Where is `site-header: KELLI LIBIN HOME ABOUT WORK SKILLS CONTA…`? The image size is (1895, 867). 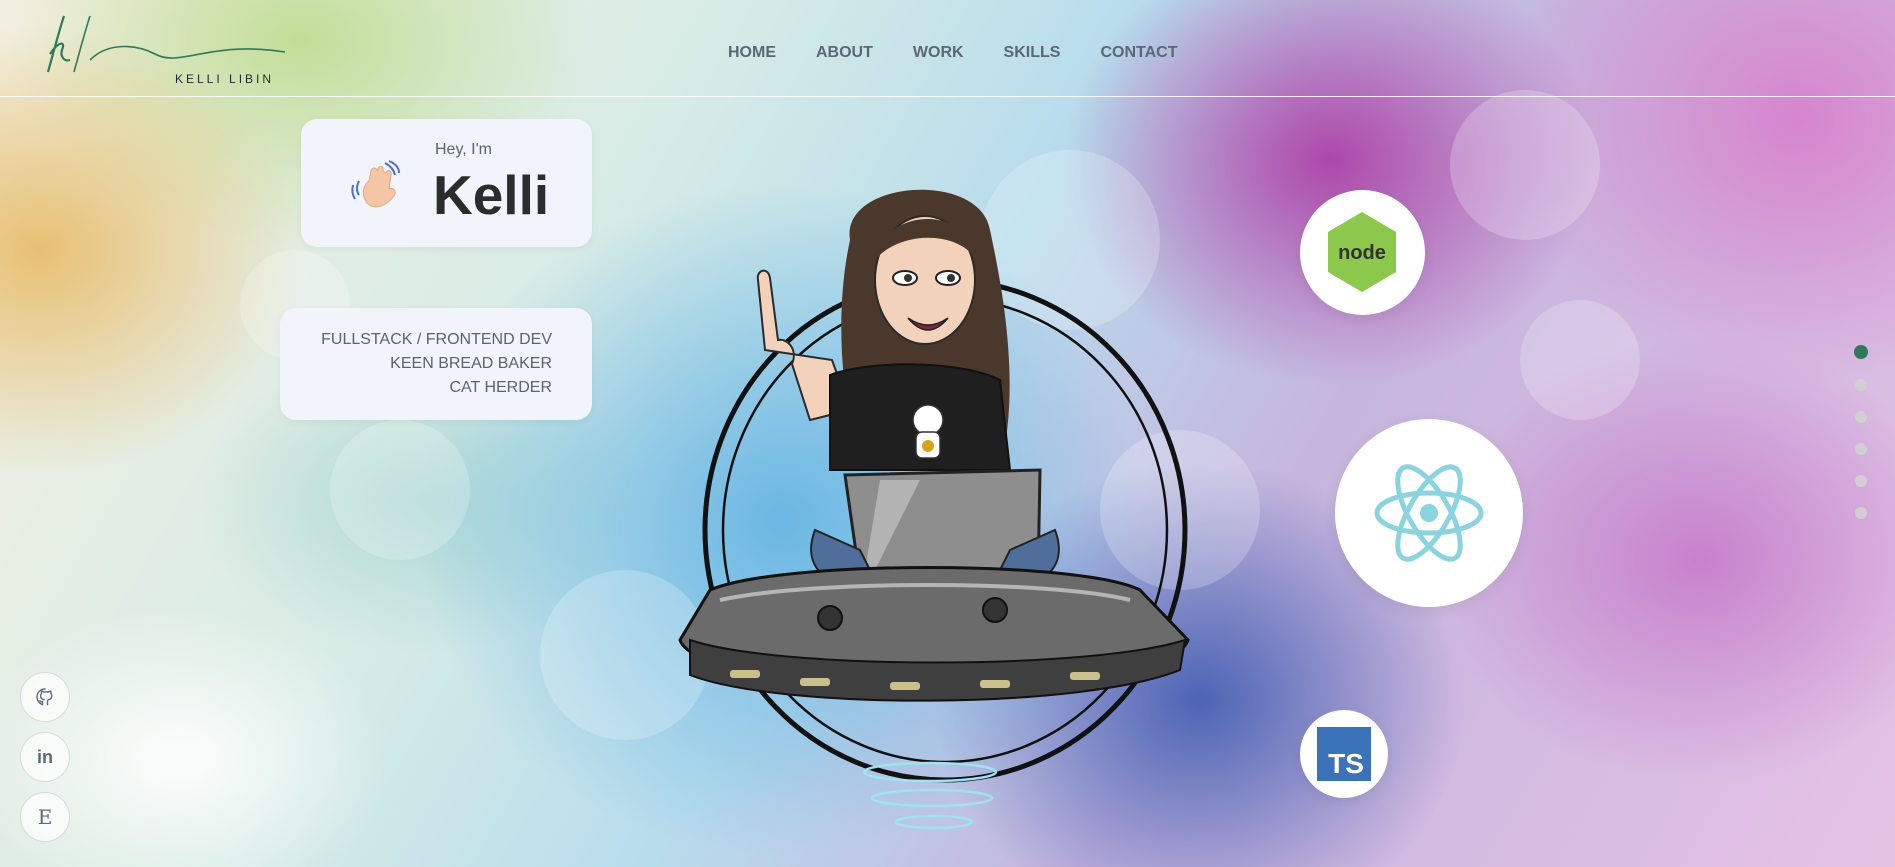 site-header: KELLI LIBIN HOME ABOUT WORK SKILLS CONTA… is located at coordinates (947, 48).